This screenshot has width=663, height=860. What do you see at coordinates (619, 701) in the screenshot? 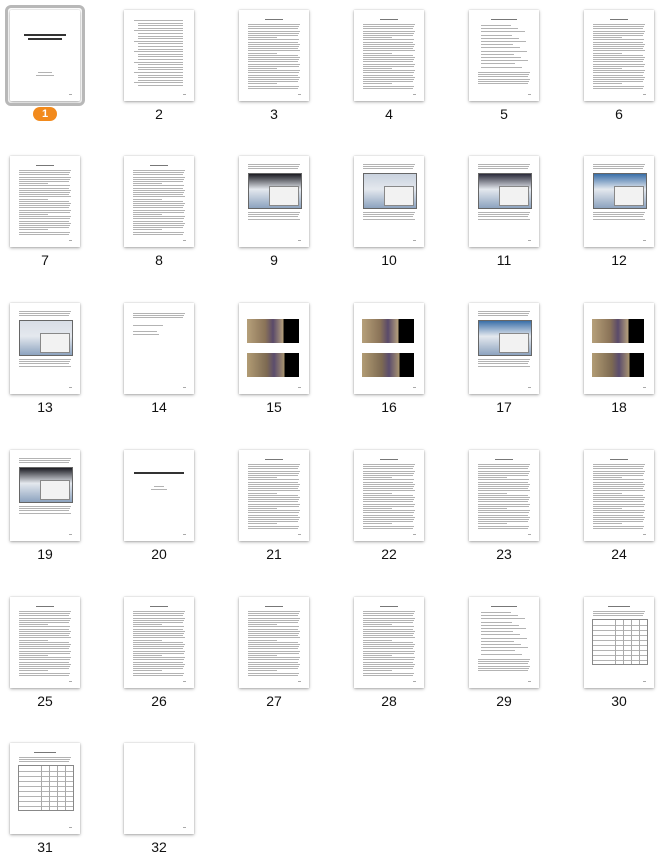
I see `page-number-label: 30` at bounding box center [619, 701].